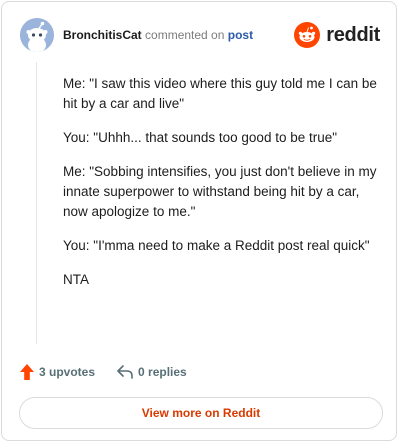 The image size is (400, 444). Describe the element at coordinates (76, 279) in the screenshot. I see `comment-paragraph: NTA` at that location.